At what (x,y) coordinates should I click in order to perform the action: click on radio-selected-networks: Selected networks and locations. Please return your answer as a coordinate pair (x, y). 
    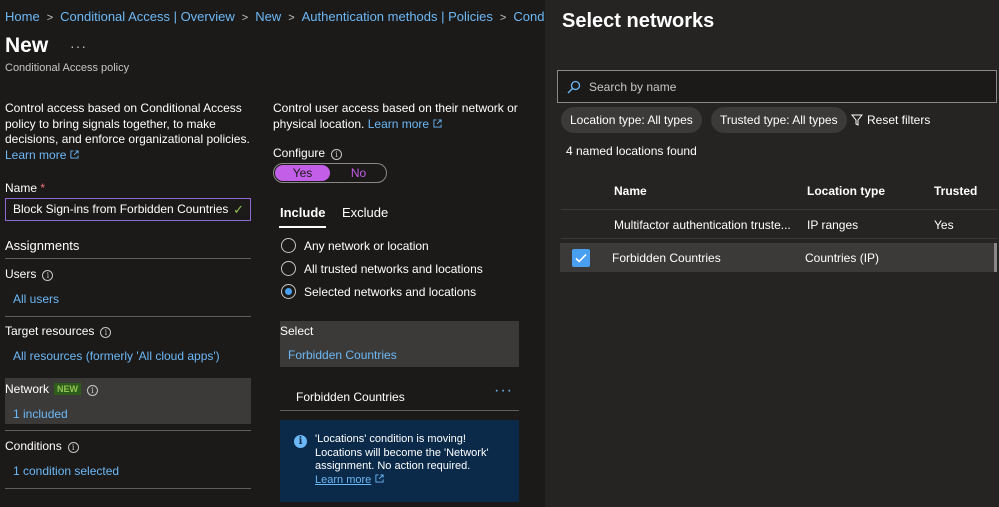
    Looking at the image, I should click on (378, 291).